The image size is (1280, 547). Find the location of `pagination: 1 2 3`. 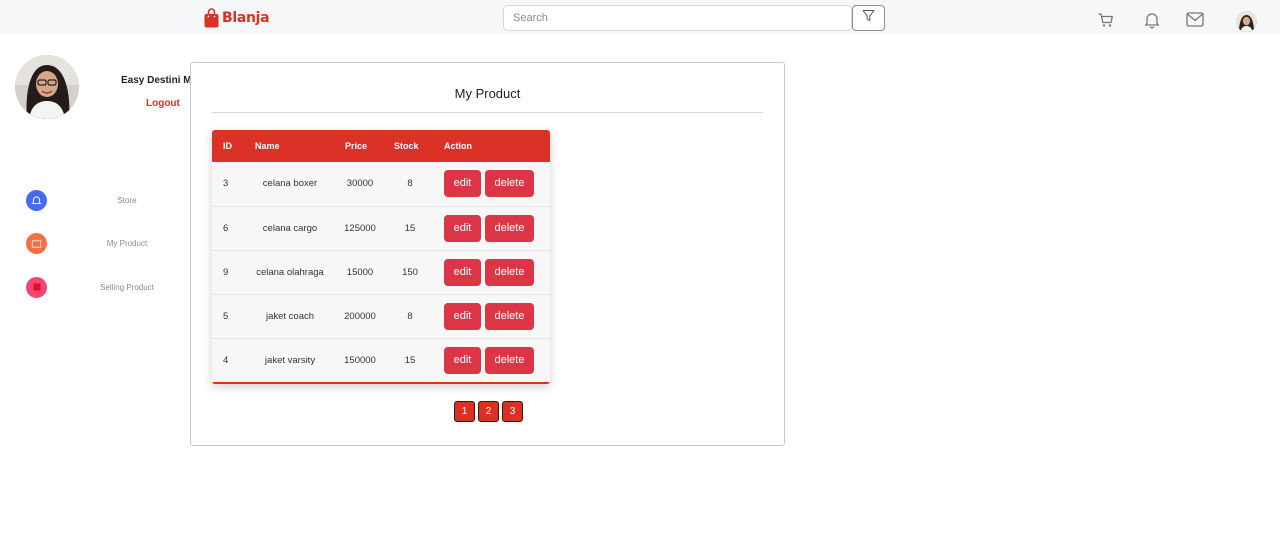

pagination: 1 2 3 is located at coordinates (488, 411).